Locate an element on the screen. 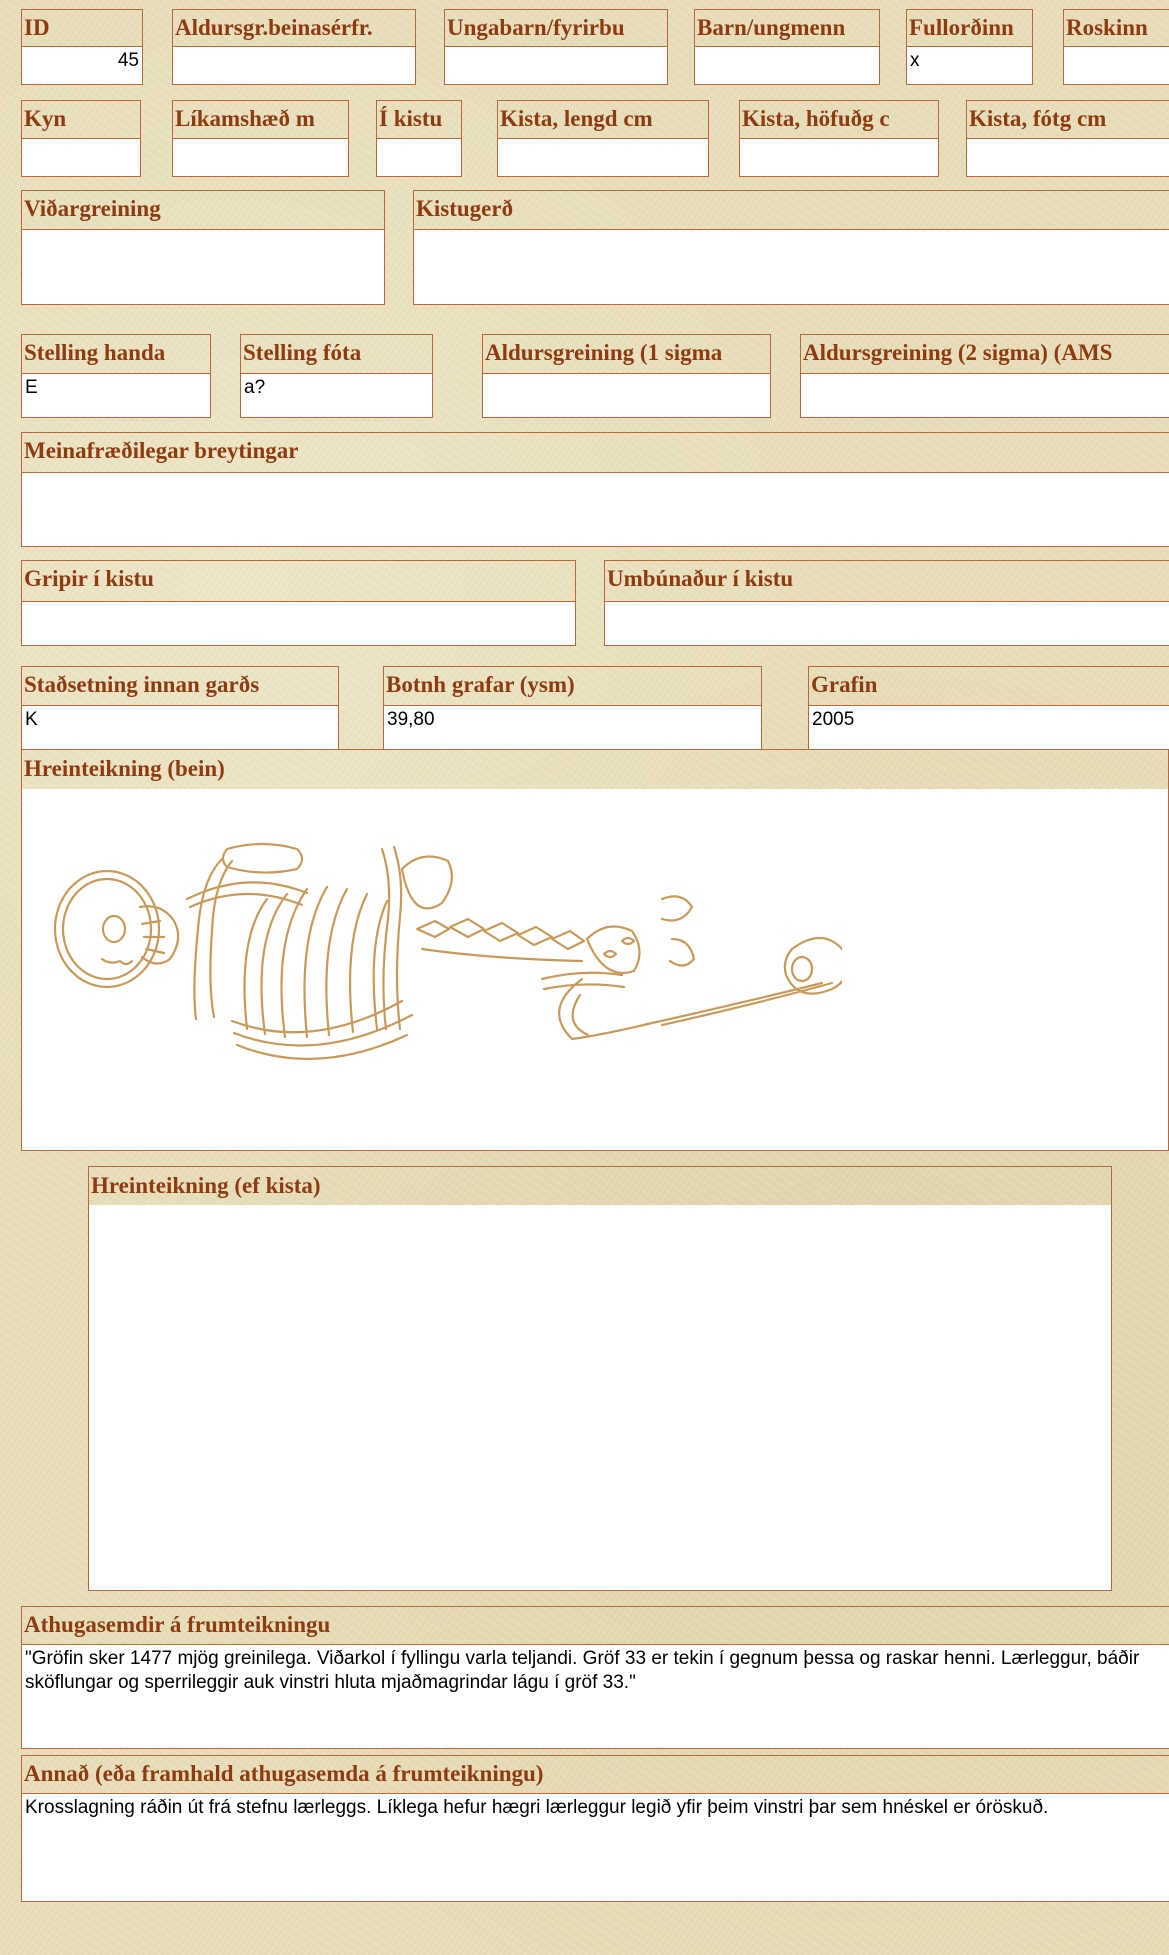  field-kistugerd: Kistugerð is located at coordinates (791, 247).